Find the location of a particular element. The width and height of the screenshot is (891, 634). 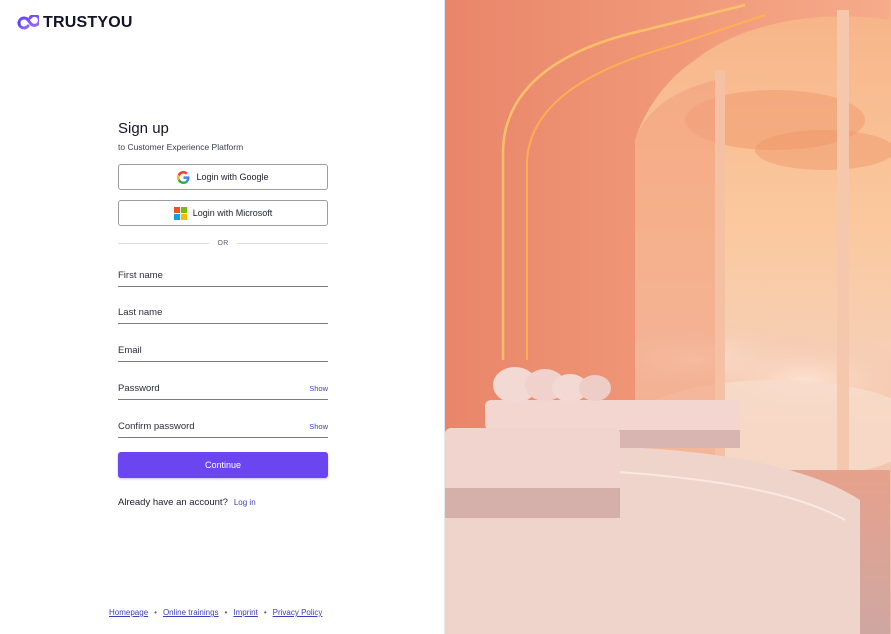

footer-link-homepage: Homepage is located at coordinates (128, 612).